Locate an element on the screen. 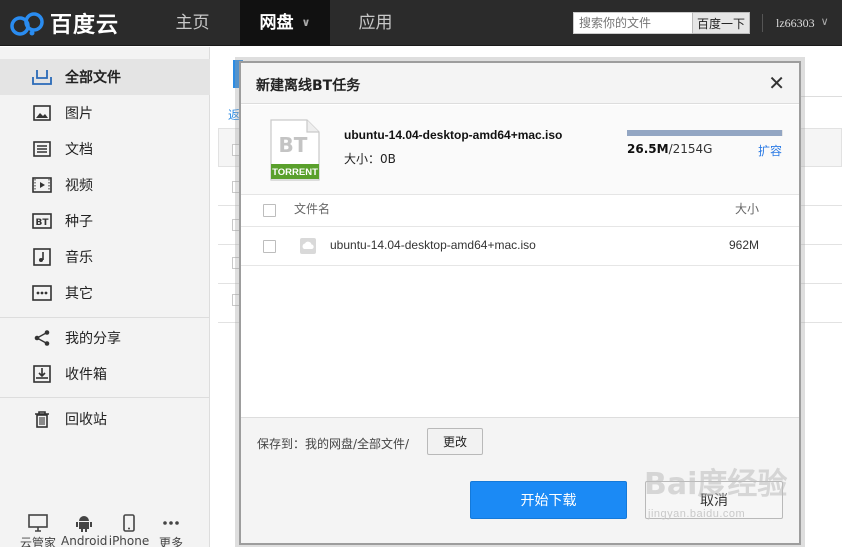 The image size is (842, 547). nav-home: 主页 is located at coordinates (192, 23).